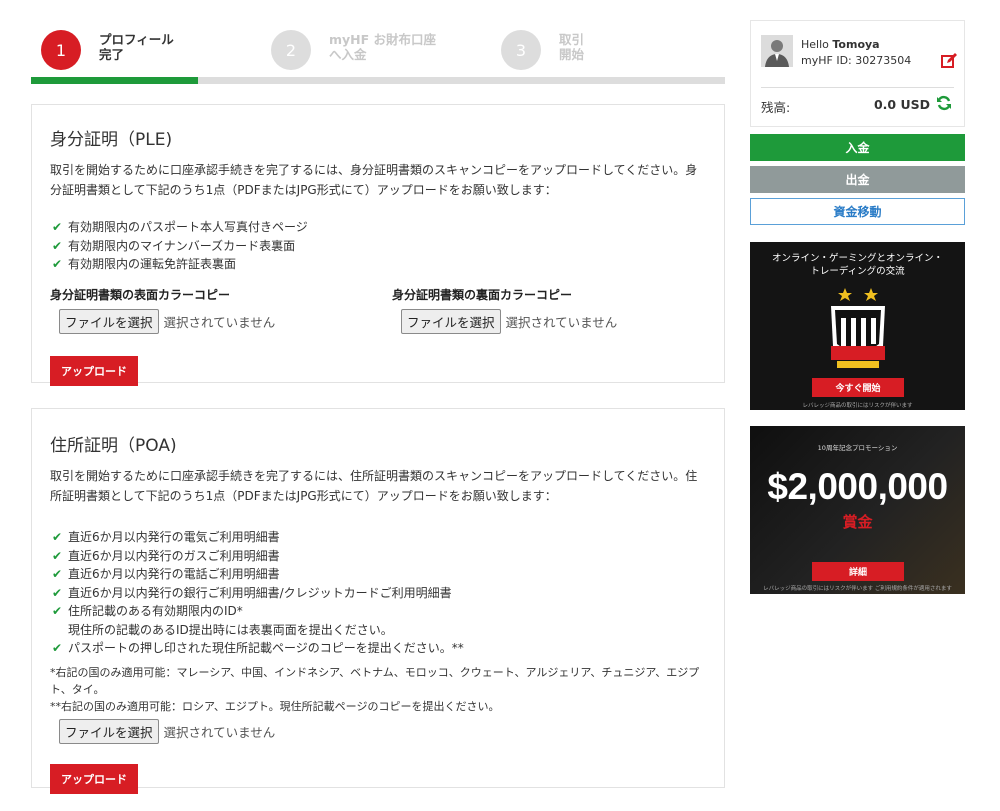 The image size is (1000, 811). I want to click on transfer-button: 資金移動, so click(857, 211).